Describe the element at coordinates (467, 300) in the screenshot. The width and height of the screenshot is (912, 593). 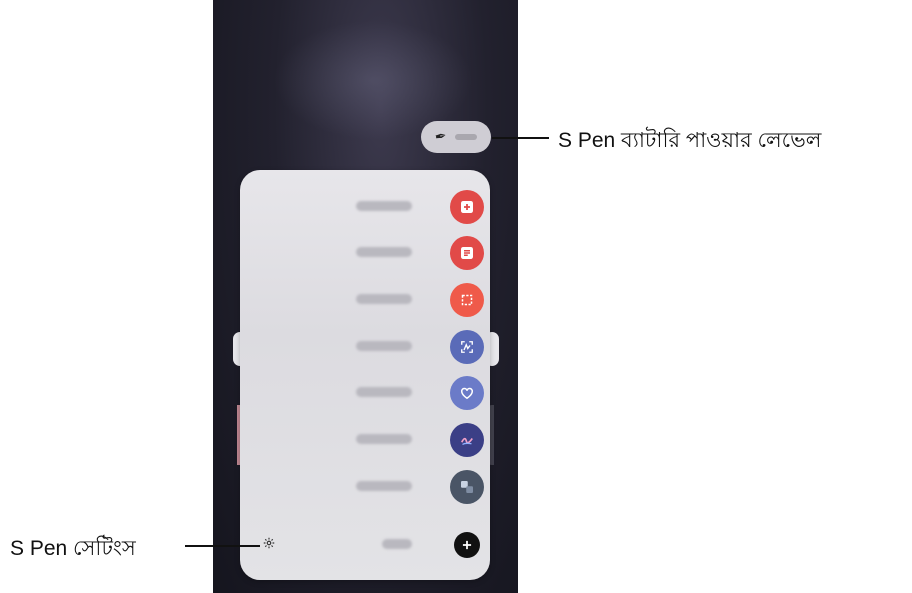
I see `smart-select-icon` at that location.